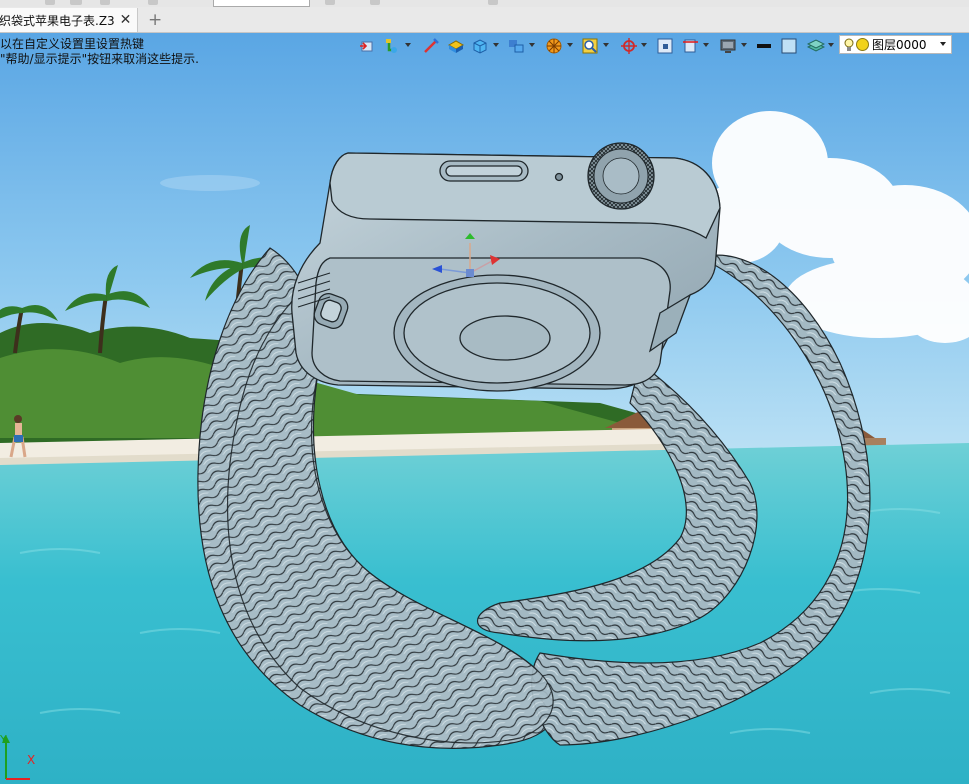 The image size is (969, 784). I want to click on monitor-display-icon, so click(728, 46).